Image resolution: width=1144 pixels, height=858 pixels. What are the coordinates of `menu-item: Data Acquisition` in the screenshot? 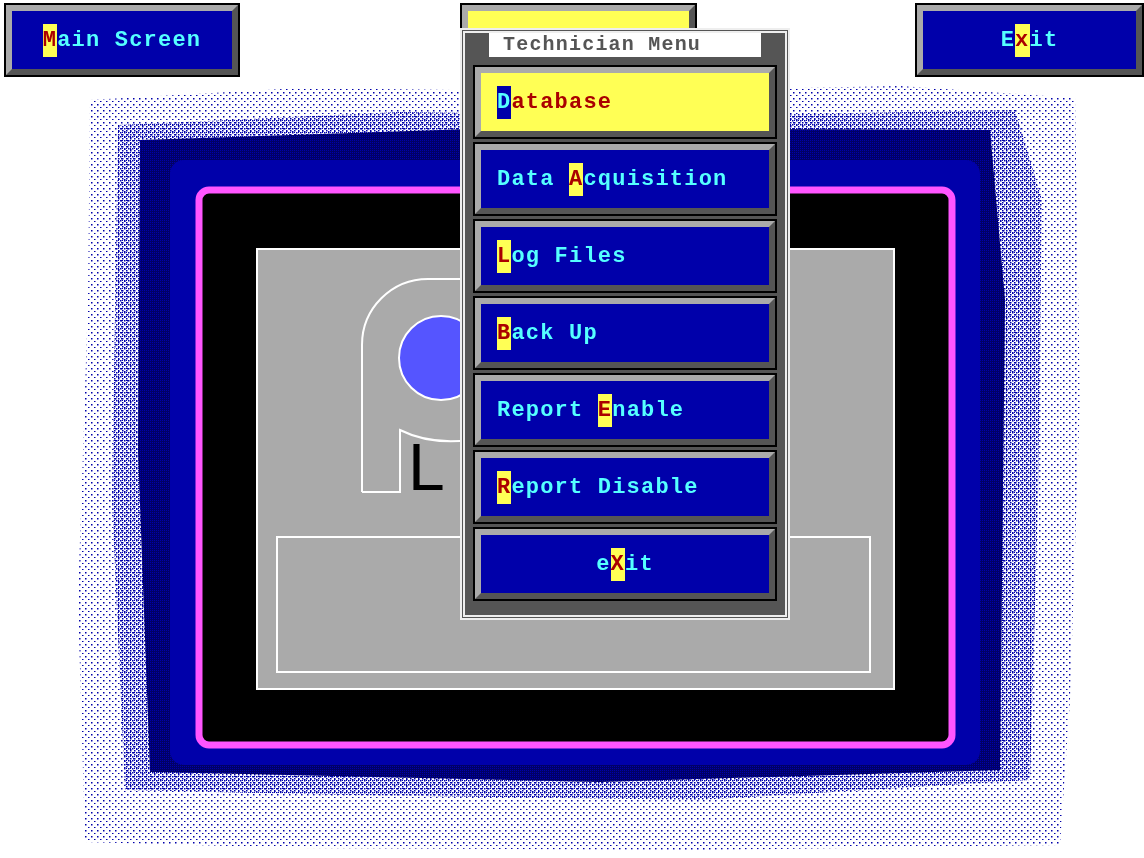 It's located at (625, 179).